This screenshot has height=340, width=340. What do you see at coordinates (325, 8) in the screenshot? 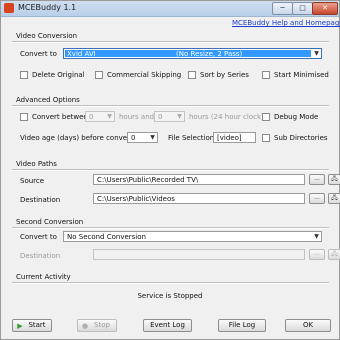
I see `close-button: ✕` at bounding box center [325, 8].